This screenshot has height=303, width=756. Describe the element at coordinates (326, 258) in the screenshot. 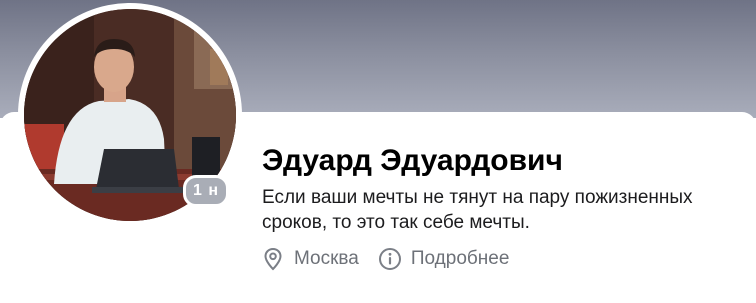

I see `location-label: Москва` at that location.